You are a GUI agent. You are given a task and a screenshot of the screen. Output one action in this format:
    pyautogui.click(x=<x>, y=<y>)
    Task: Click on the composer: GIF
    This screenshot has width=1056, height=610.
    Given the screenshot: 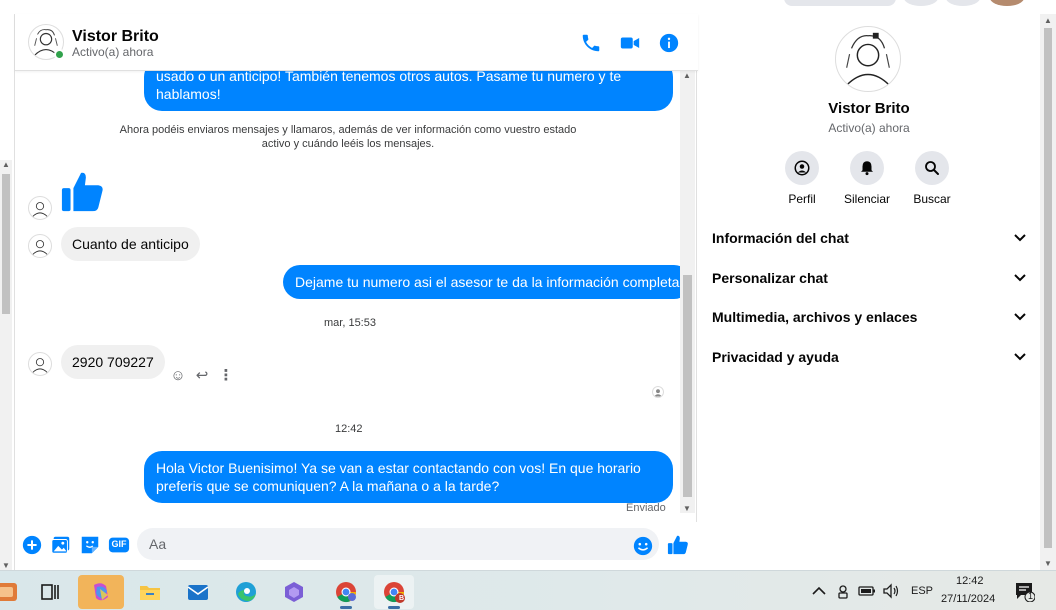 What is the action you would take?
    pyautogui.click(x=356, y=546)
    